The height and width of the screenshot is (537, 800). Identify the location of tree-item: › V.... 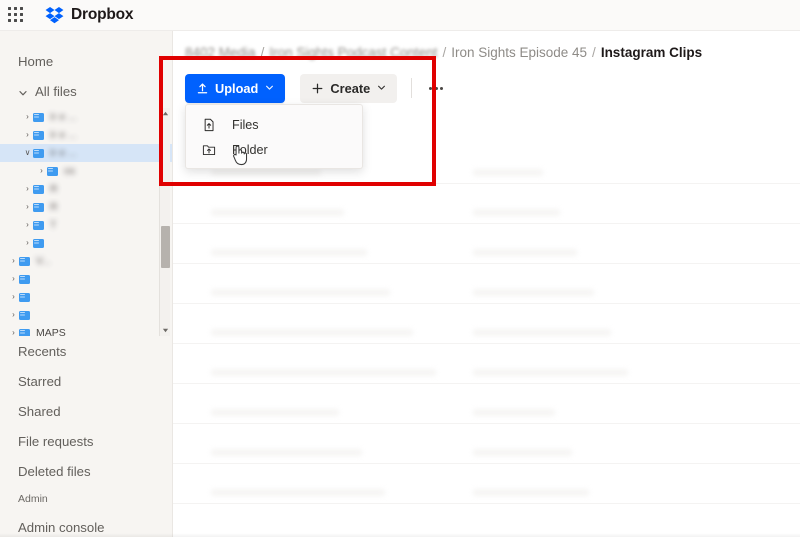
(86, 261).